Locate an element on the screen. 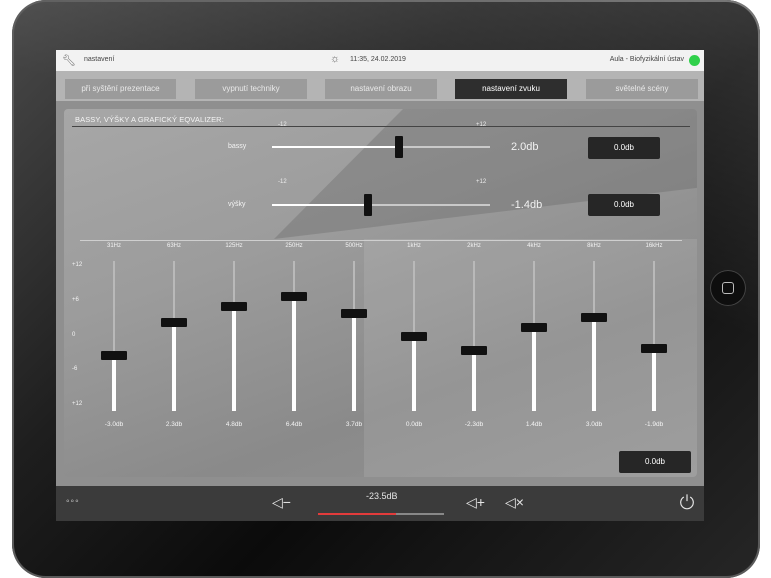 Image resolution: width=771 pixels, height=578 pixels. home-square-icon is located at coordinates (728, 288).